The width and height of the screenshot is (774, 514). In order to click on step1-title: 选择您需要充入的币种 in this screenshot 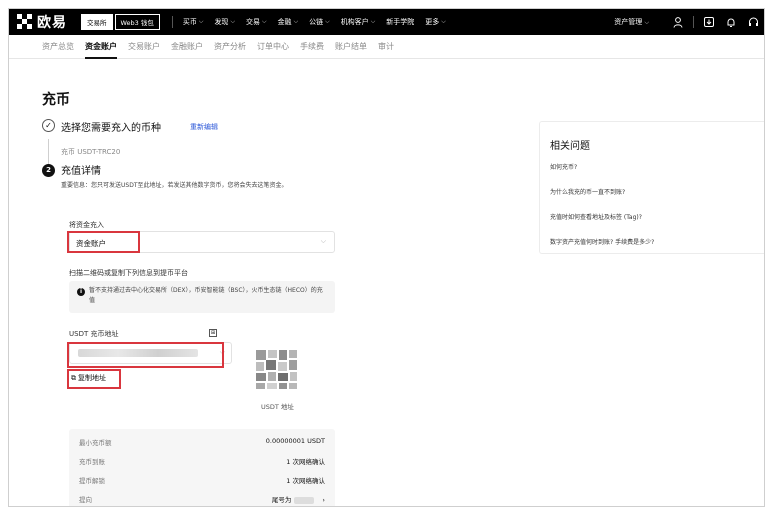, I will do `click(111, 128)`.